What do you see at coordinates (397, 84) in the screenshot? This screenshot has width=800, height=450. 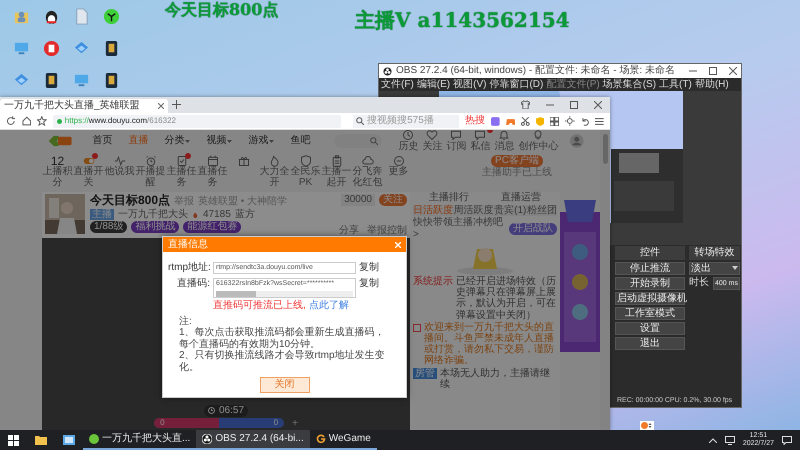 I see `menu-item: 文件(F)` at bounding box center [397, 84].